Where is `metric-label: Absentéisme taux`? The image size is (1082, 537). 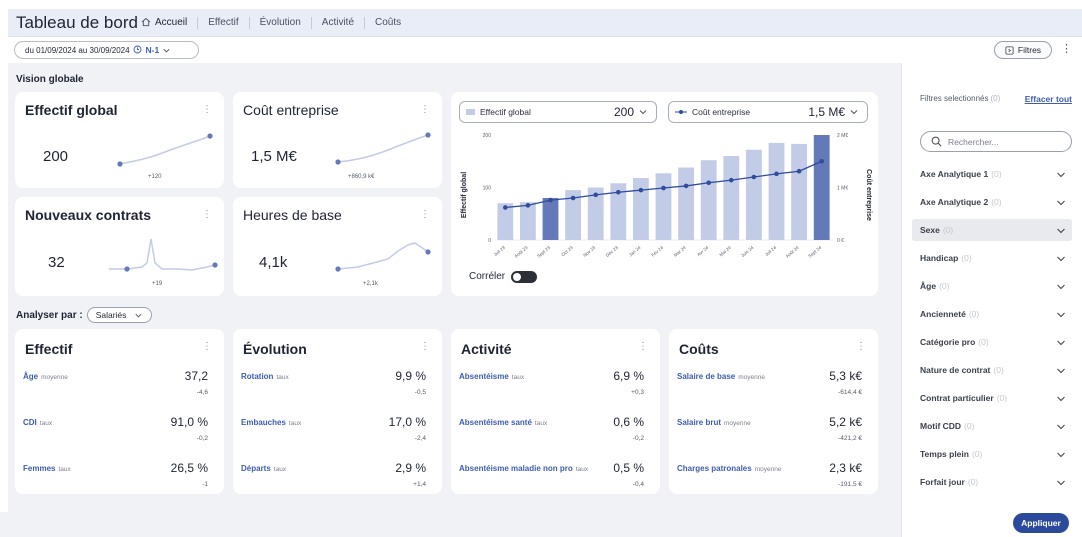 metric-label: Absentéisme taux is located at coordinates (491, 376).